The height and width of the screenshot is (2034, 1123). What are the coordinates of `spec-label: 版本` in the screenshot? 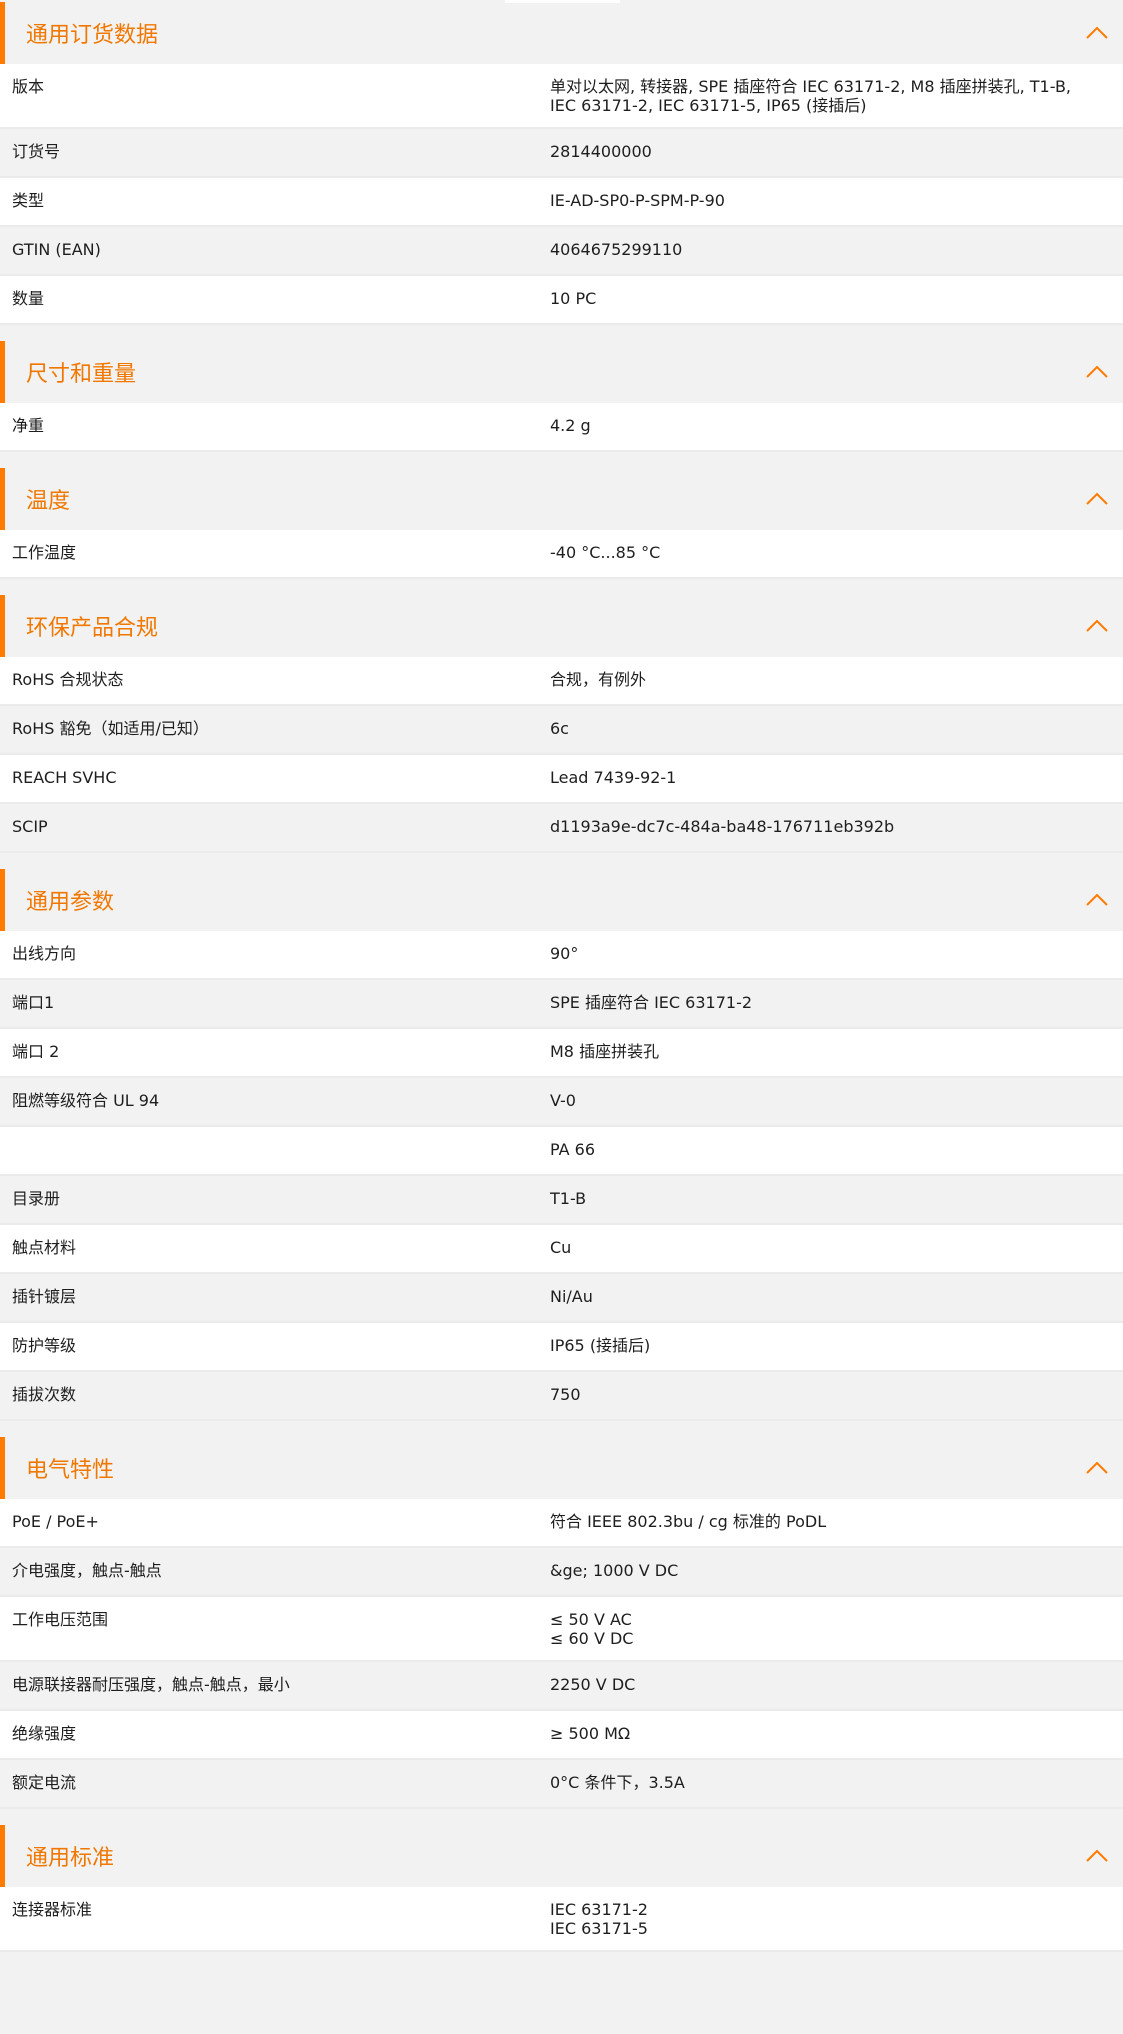 It's located at (28, 86).